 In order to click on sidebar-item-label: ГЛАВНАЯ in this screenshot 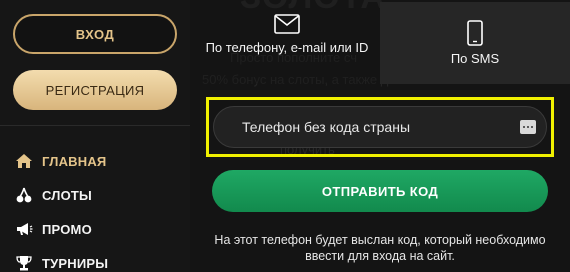, I will do `click(74, 161)`.